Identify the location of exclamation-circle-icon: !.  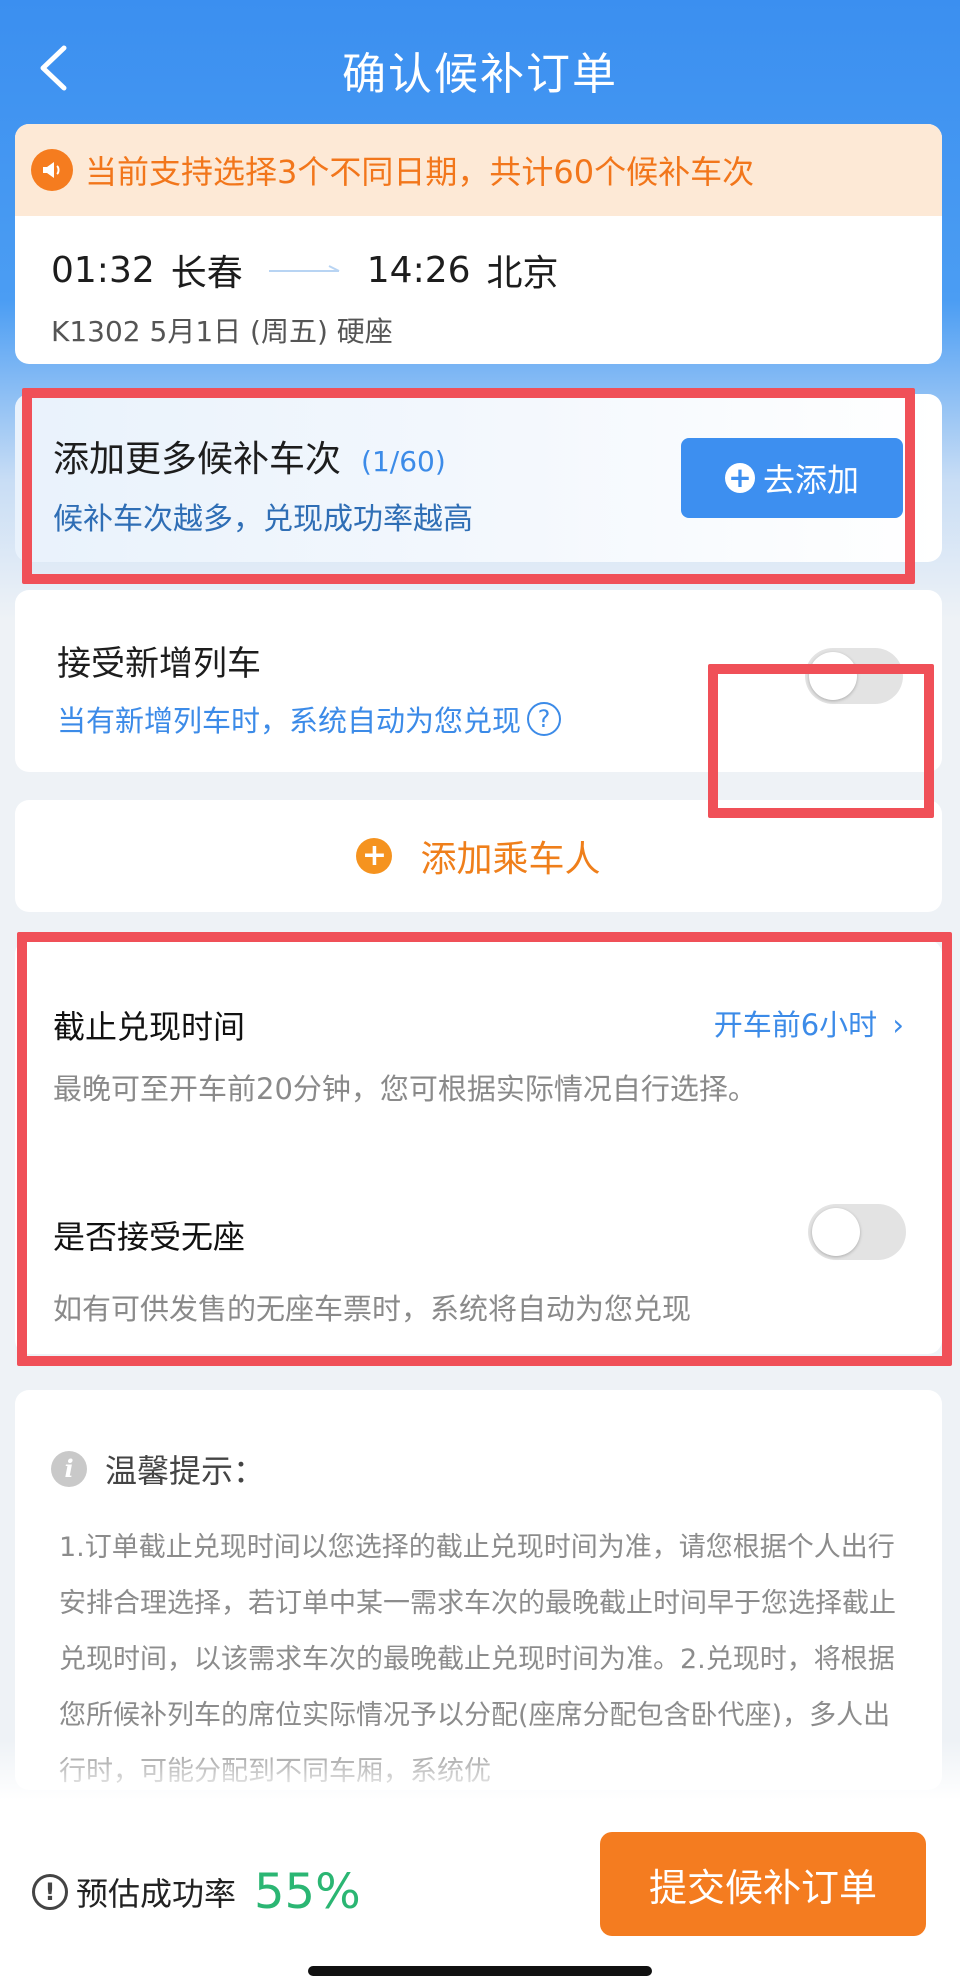
(50, 1892).